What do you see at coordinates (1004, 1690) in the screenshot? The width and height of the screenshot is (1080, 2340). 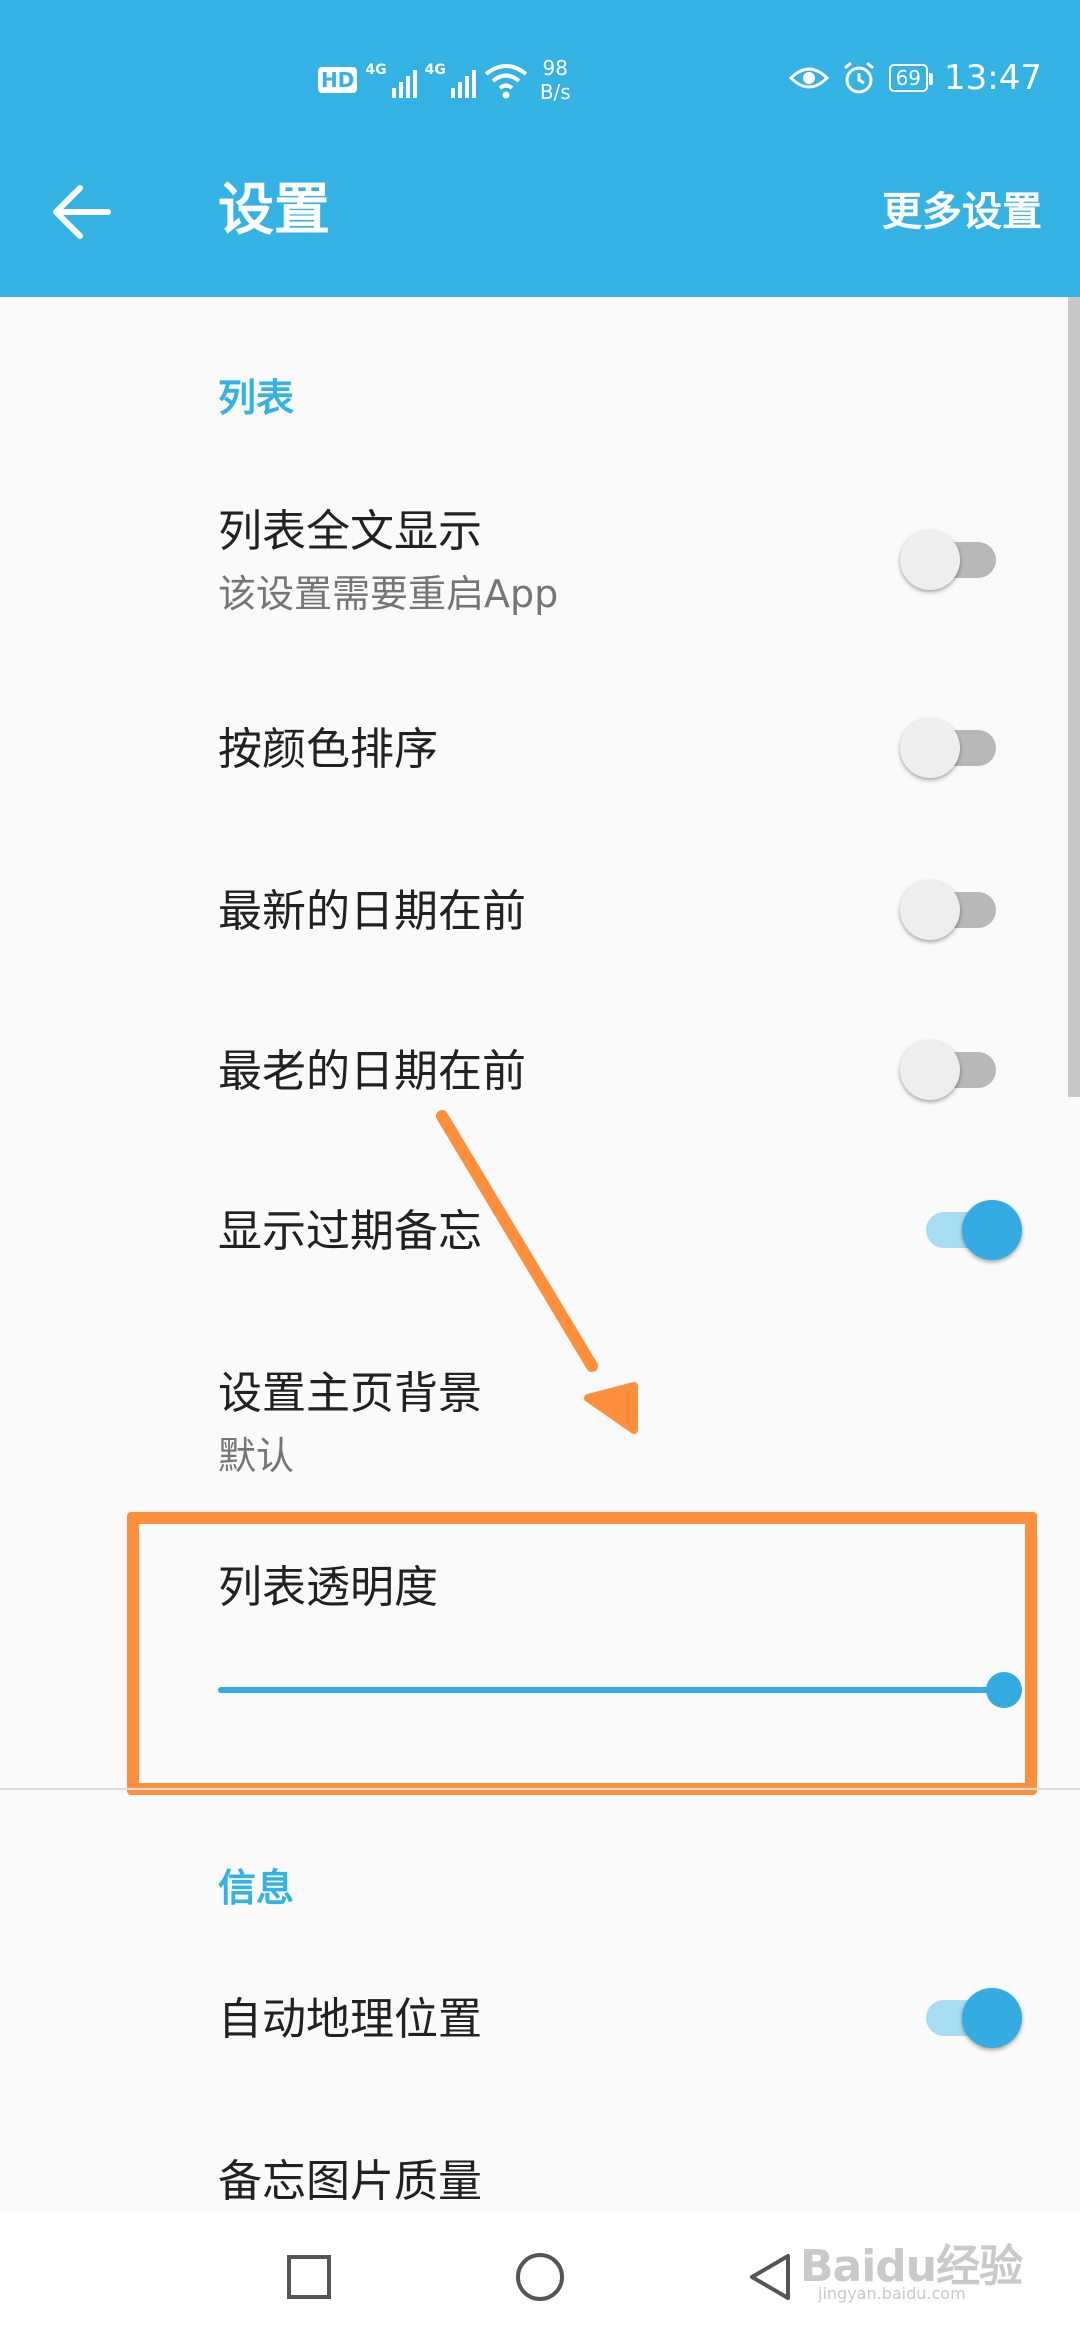 I see `slider-knob` at bounding box center [1004, 1690].